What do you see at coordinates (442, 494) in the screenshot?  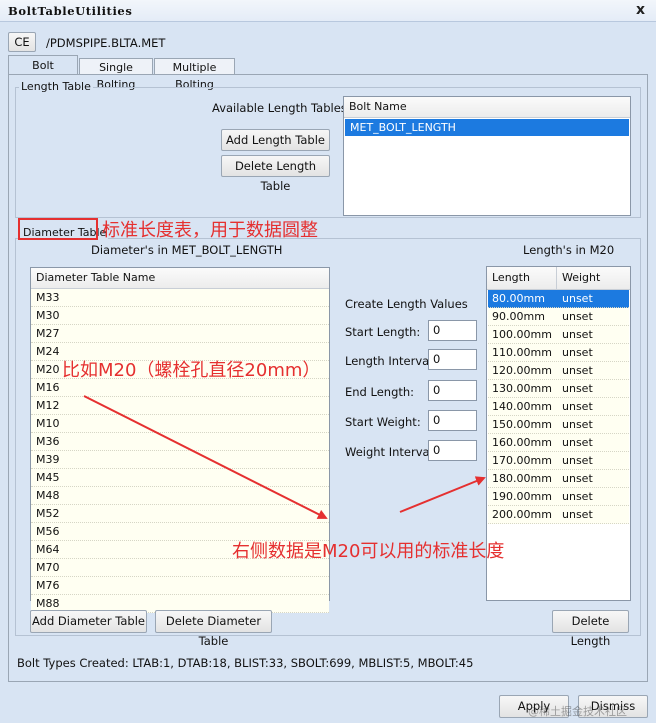 I see `arrow-to-lengths` at bounding box center [442, 494].